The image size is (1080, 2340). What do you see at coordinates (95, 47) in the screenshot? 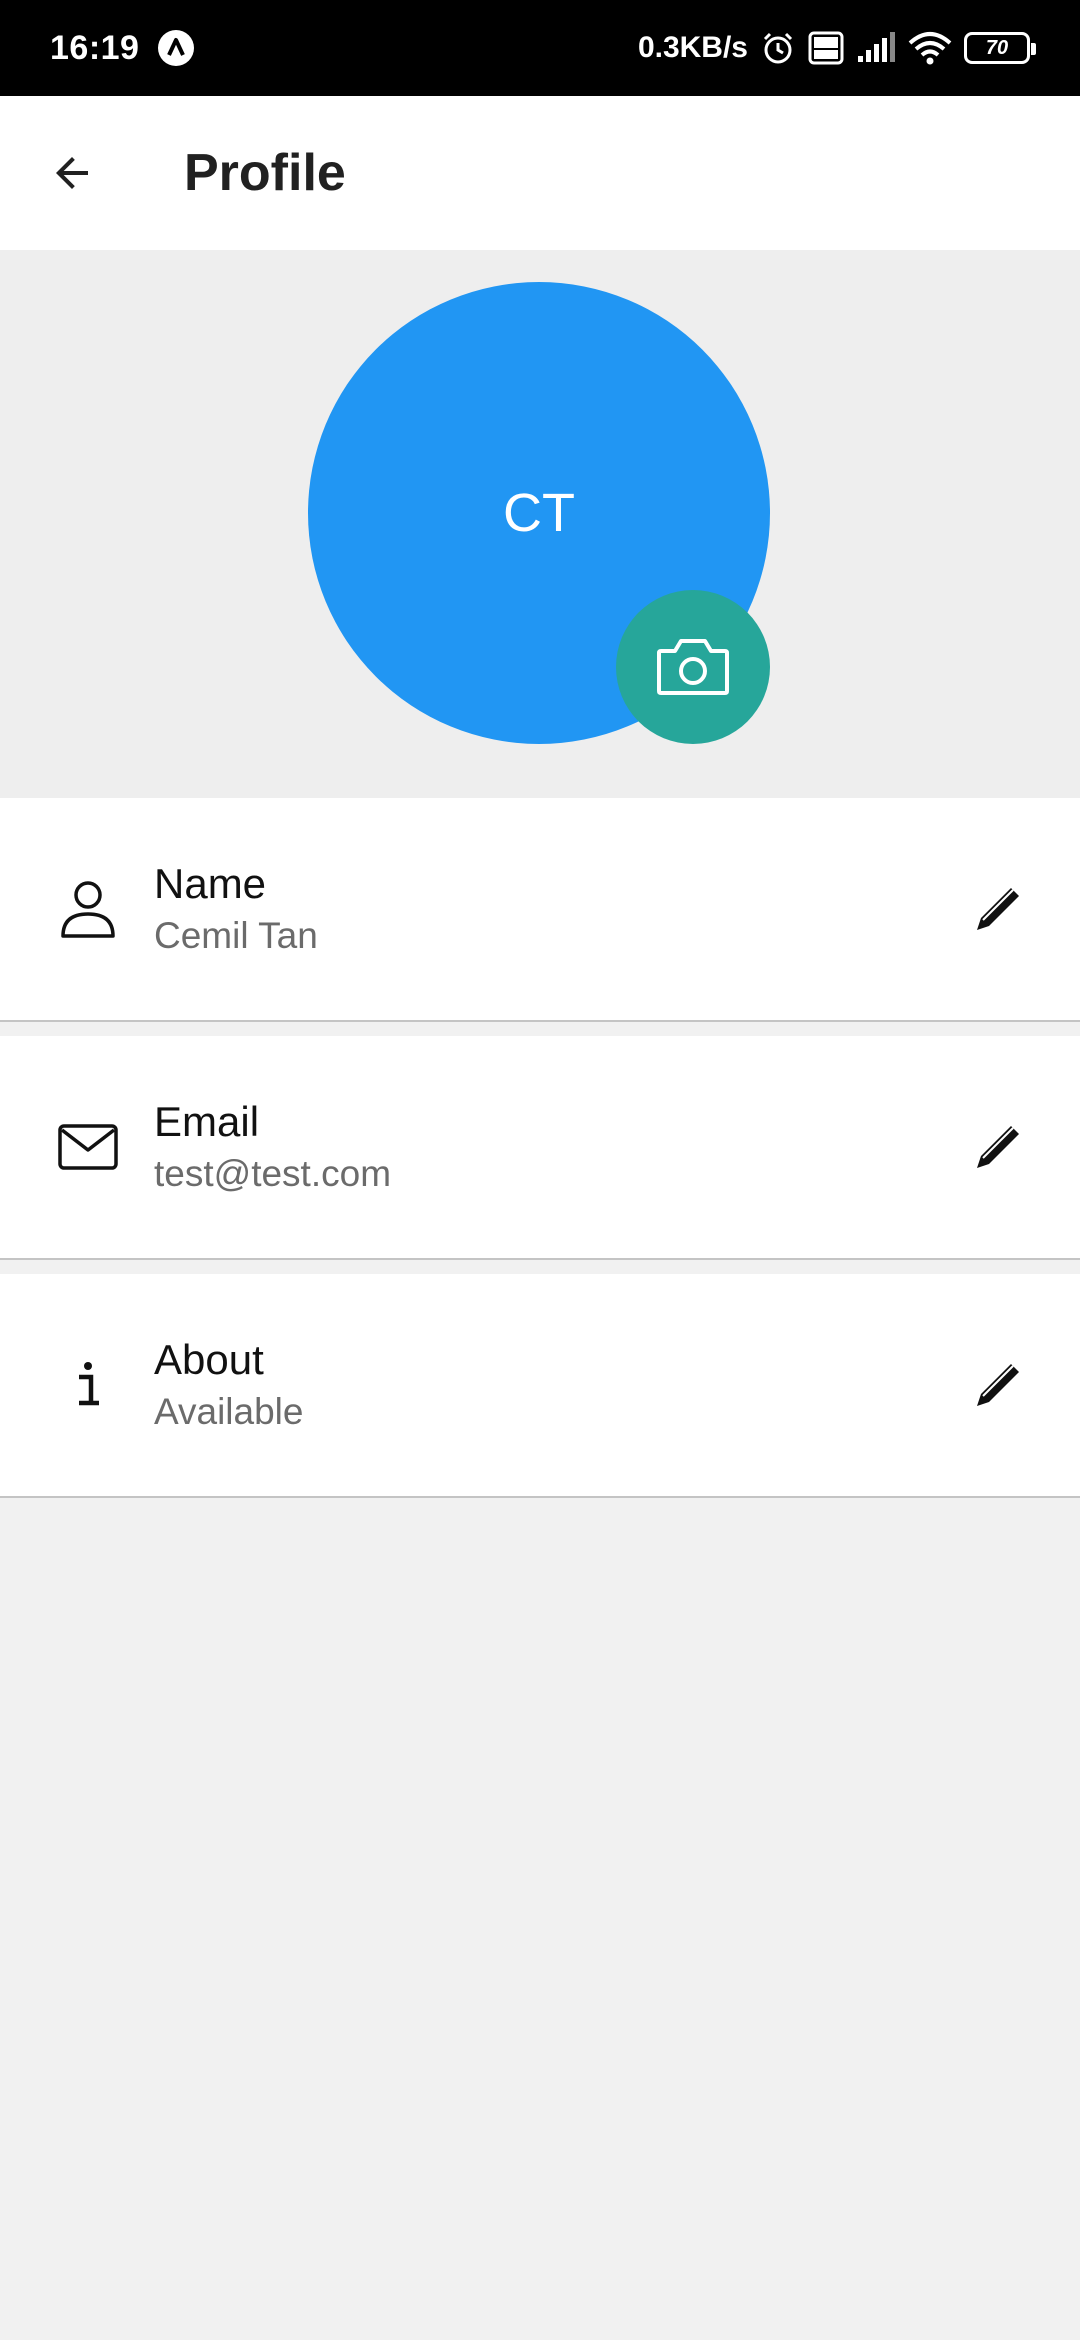
I see `status-time: 16:19` at bounding box center [95, 47].